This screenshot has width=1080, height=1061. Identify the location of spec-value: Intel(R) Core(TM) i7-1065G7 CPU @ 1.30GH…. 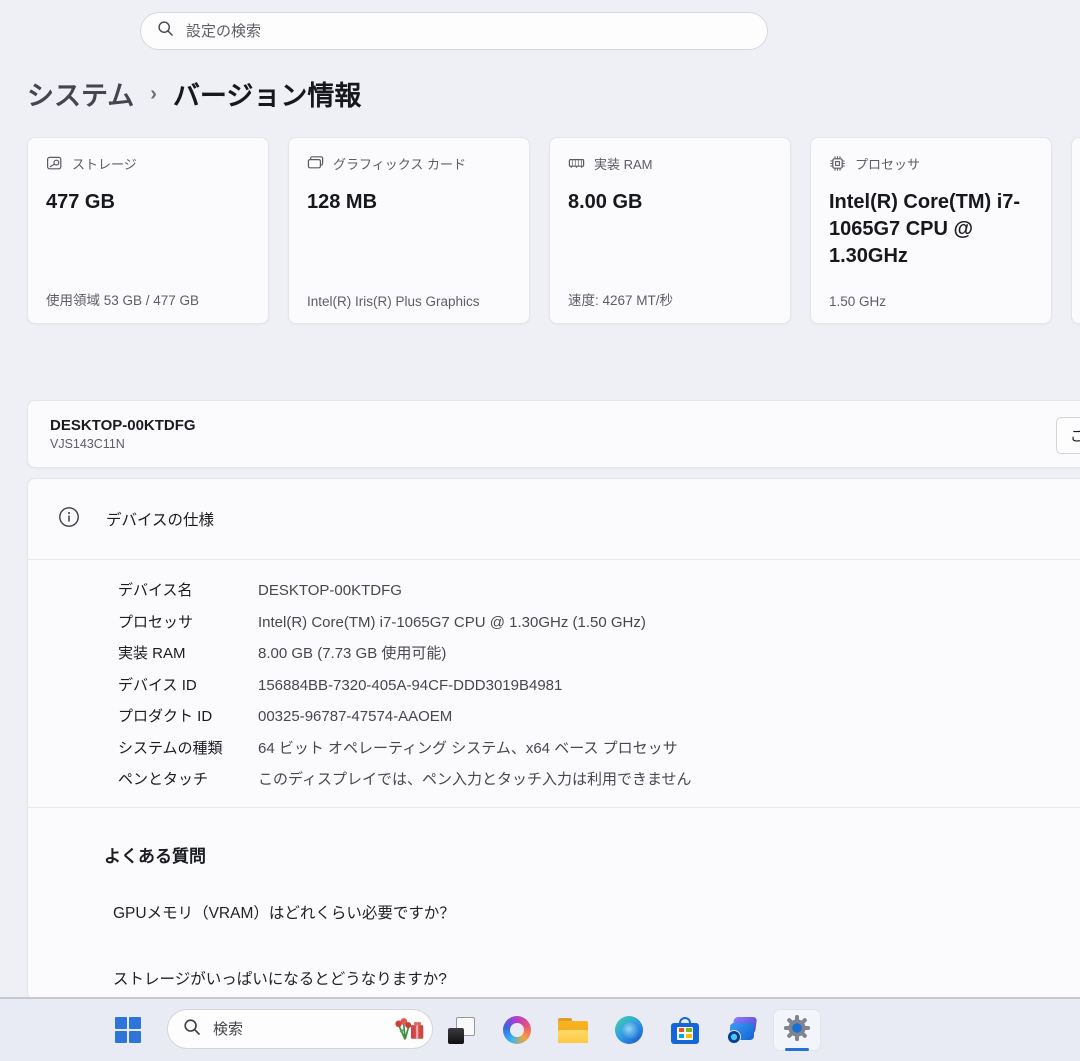
(452, 622).